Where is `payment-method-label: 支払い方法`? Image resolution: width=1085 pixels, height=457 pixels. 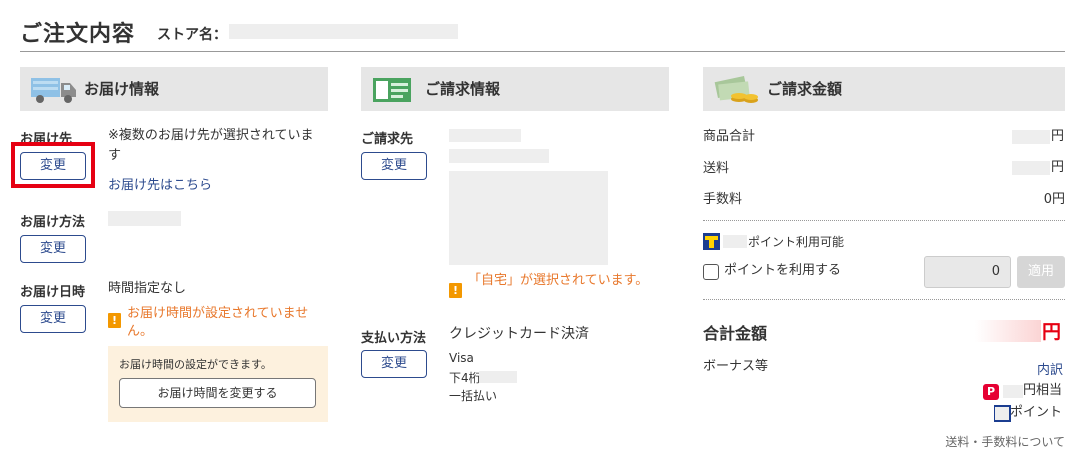 payment-method-label: 支払い方法 is located at coordinates (394, 338).